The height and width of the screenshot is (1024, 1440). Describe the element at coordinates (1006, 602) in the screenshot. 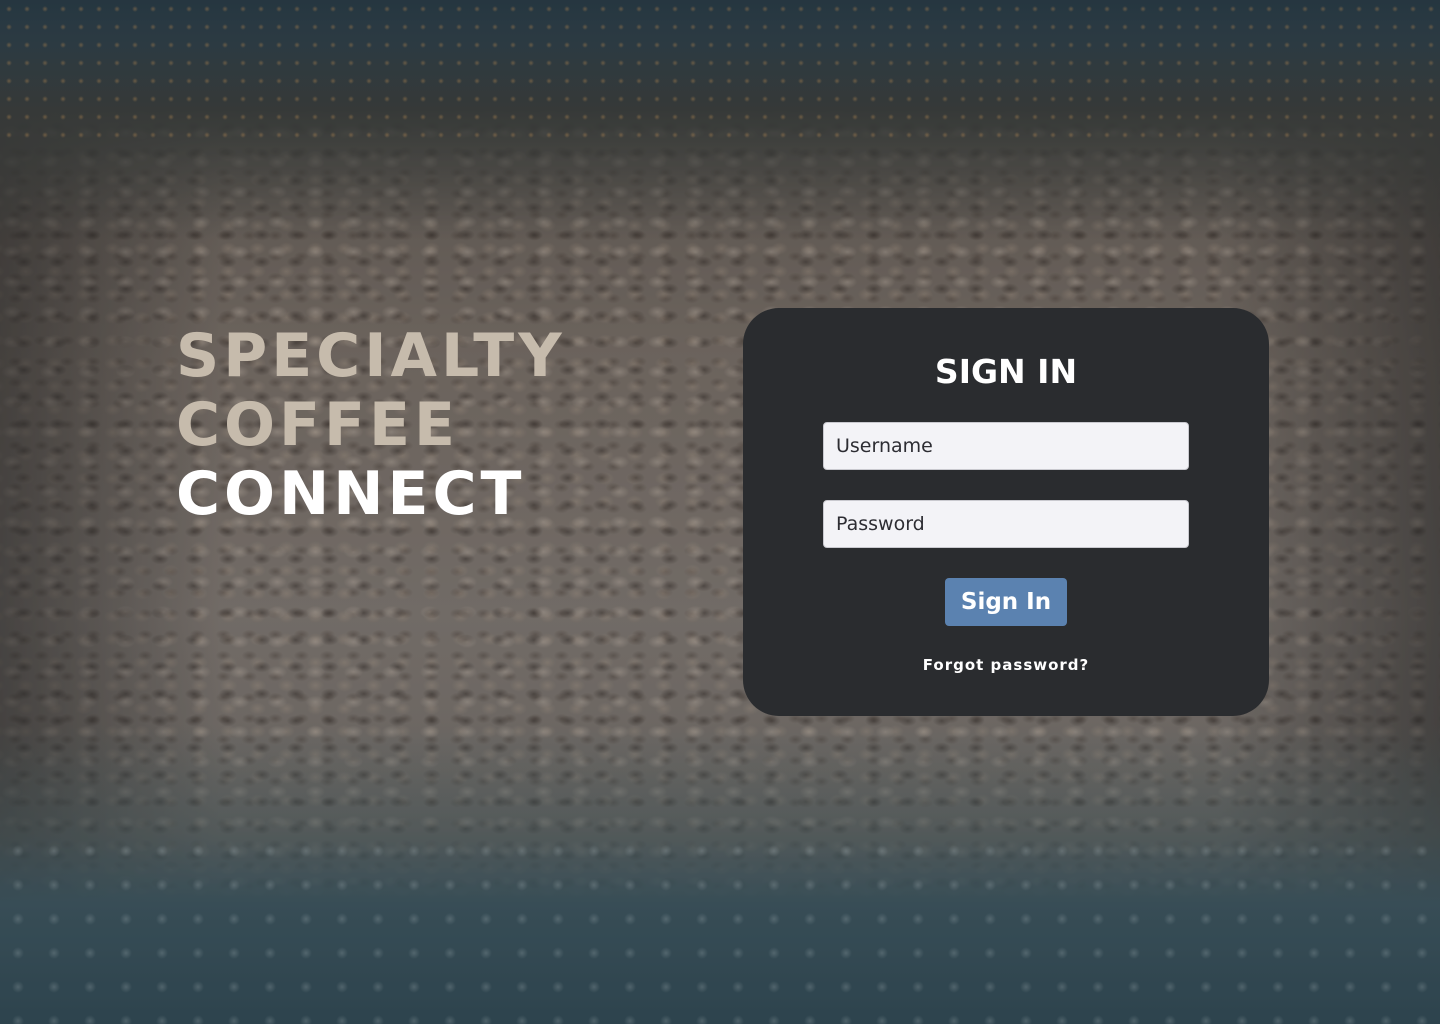

I see `sign-in-button: Sign In` at that location.